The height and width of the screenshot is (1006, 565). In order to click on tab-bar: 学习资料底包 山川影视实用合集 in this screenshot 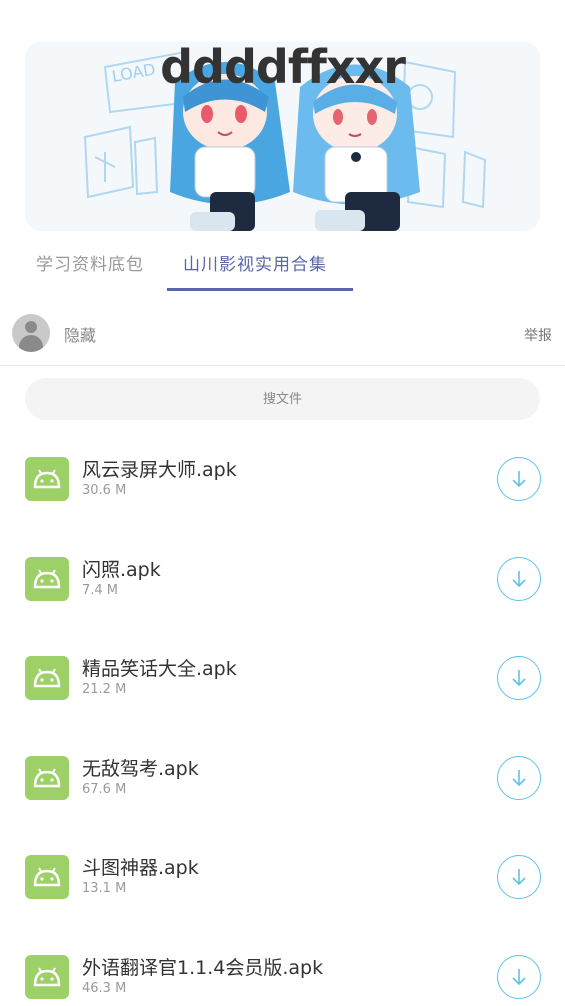, I will do `click(282, 266)`.